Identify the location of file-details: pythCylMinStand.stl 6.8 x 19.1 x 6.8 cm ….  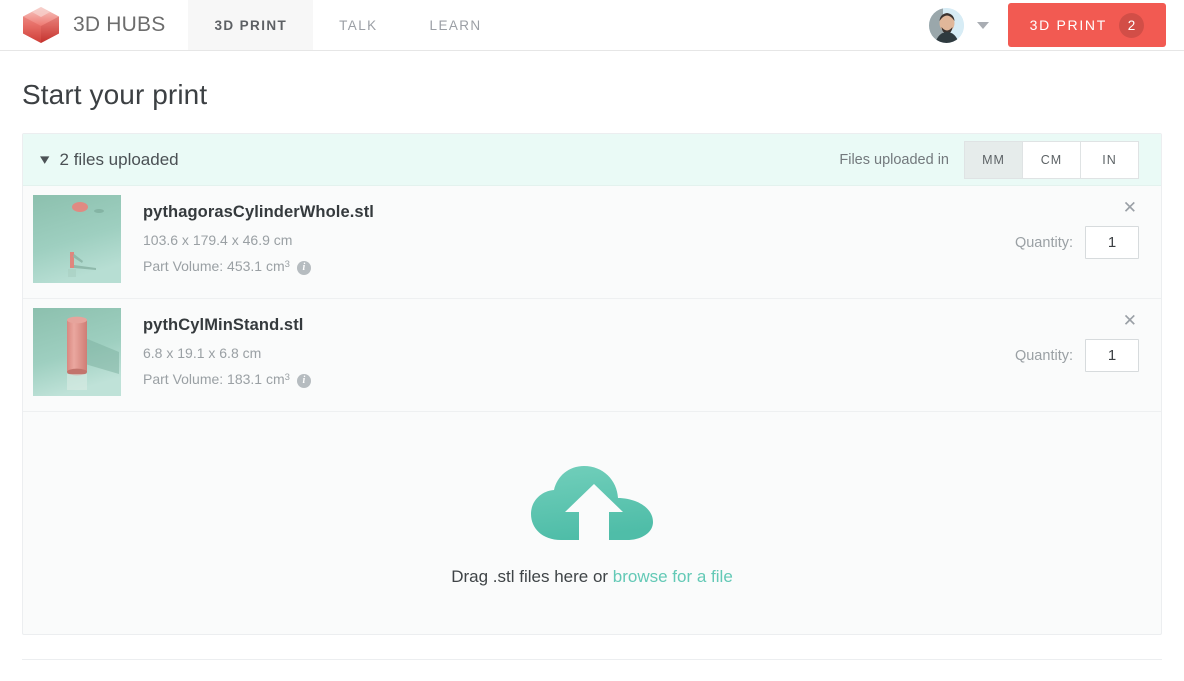
(216, 348).